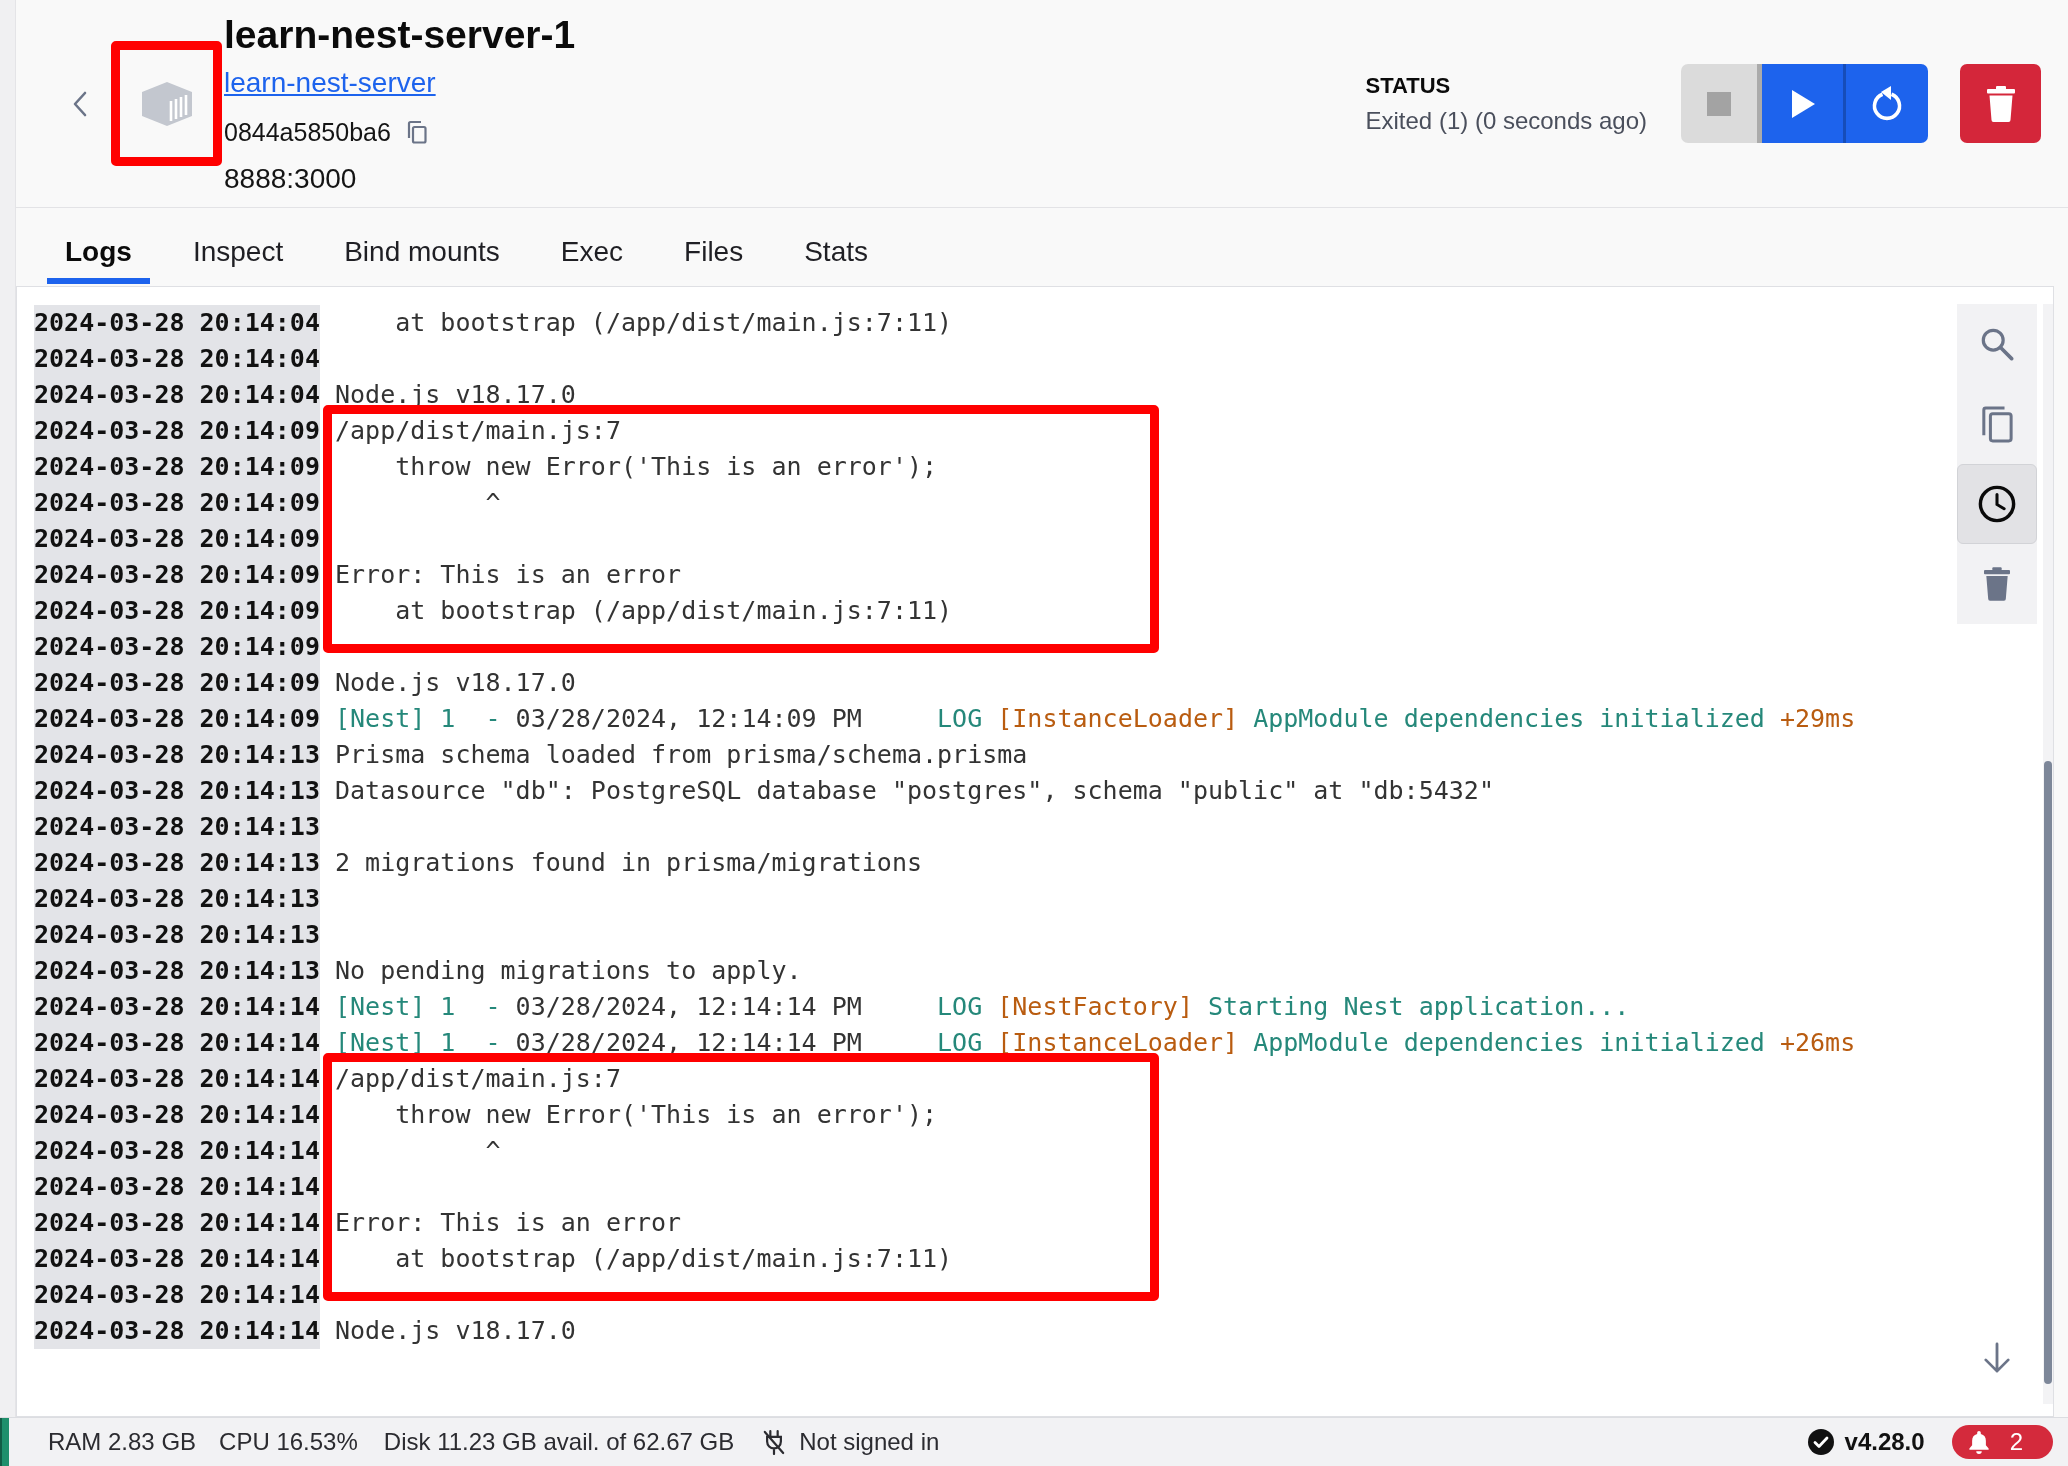  What do you see at coordinates (869, 1442) in the screenshot?
I see `sign-in-status: Not signed in` at bounding box center [869, 1442].